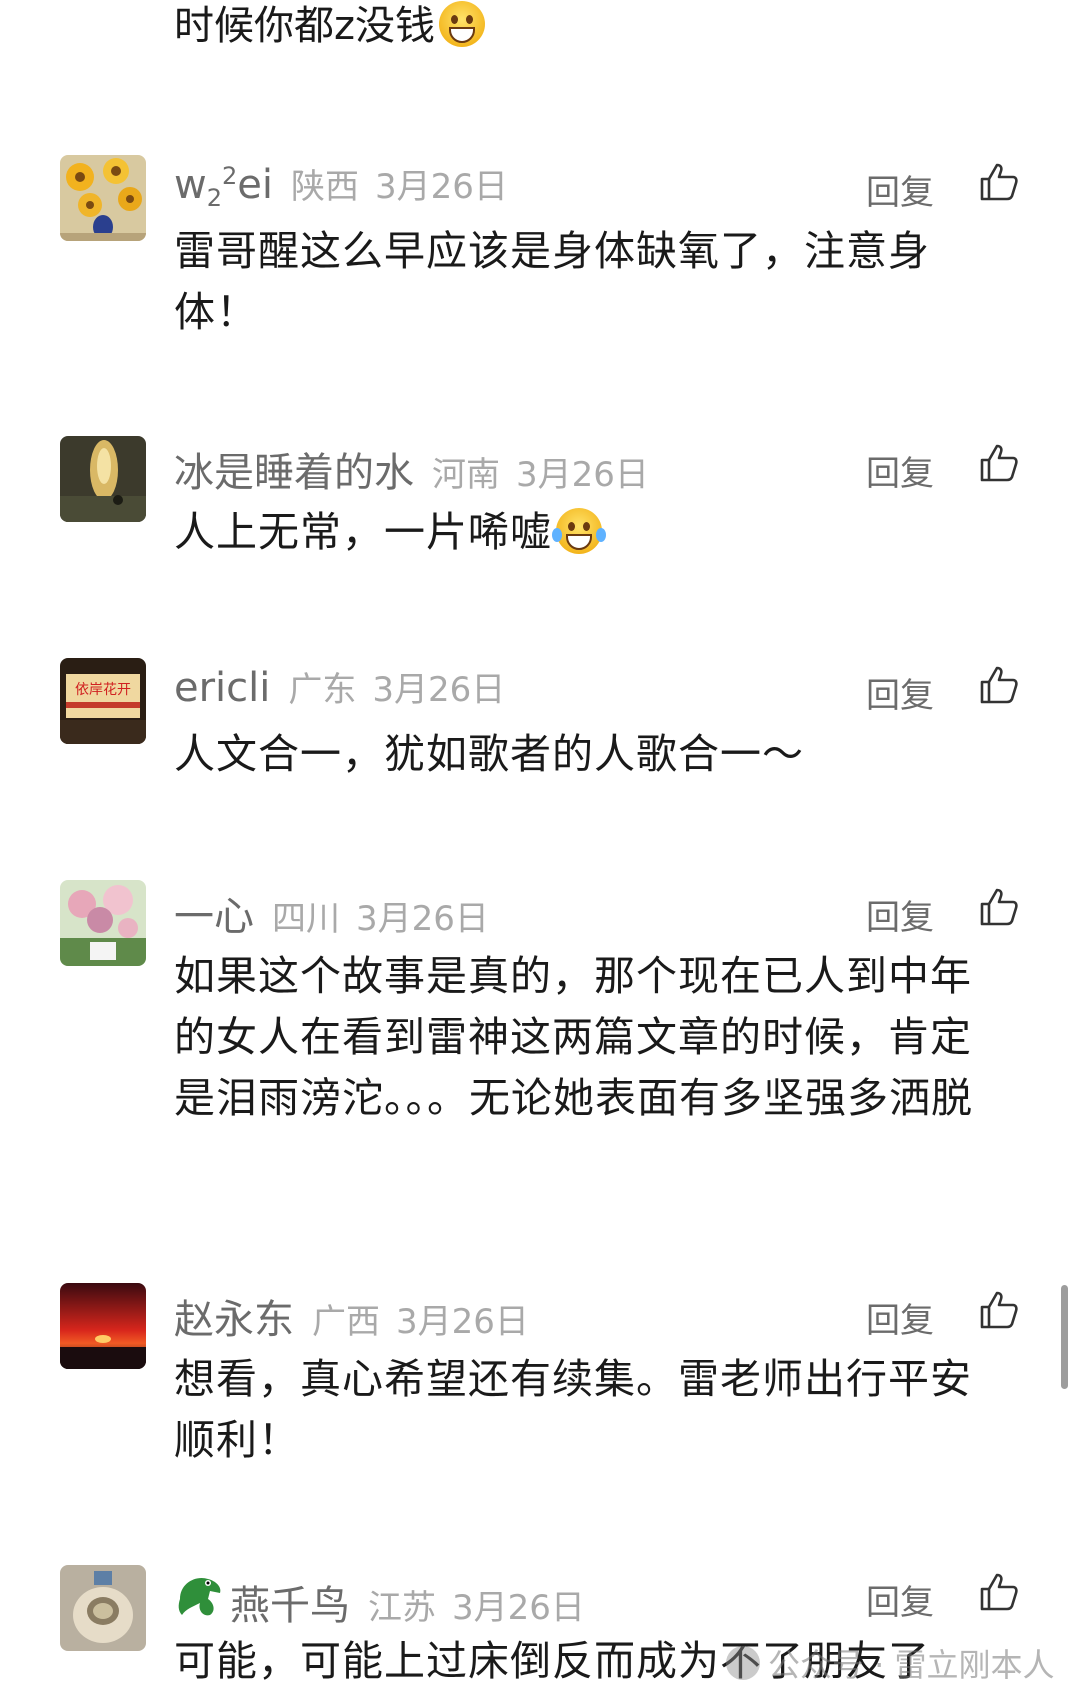  What do you see at coordinates (223, 187) in the screenshot?
I see `username: w22ei` at bounding box center [223, 187].